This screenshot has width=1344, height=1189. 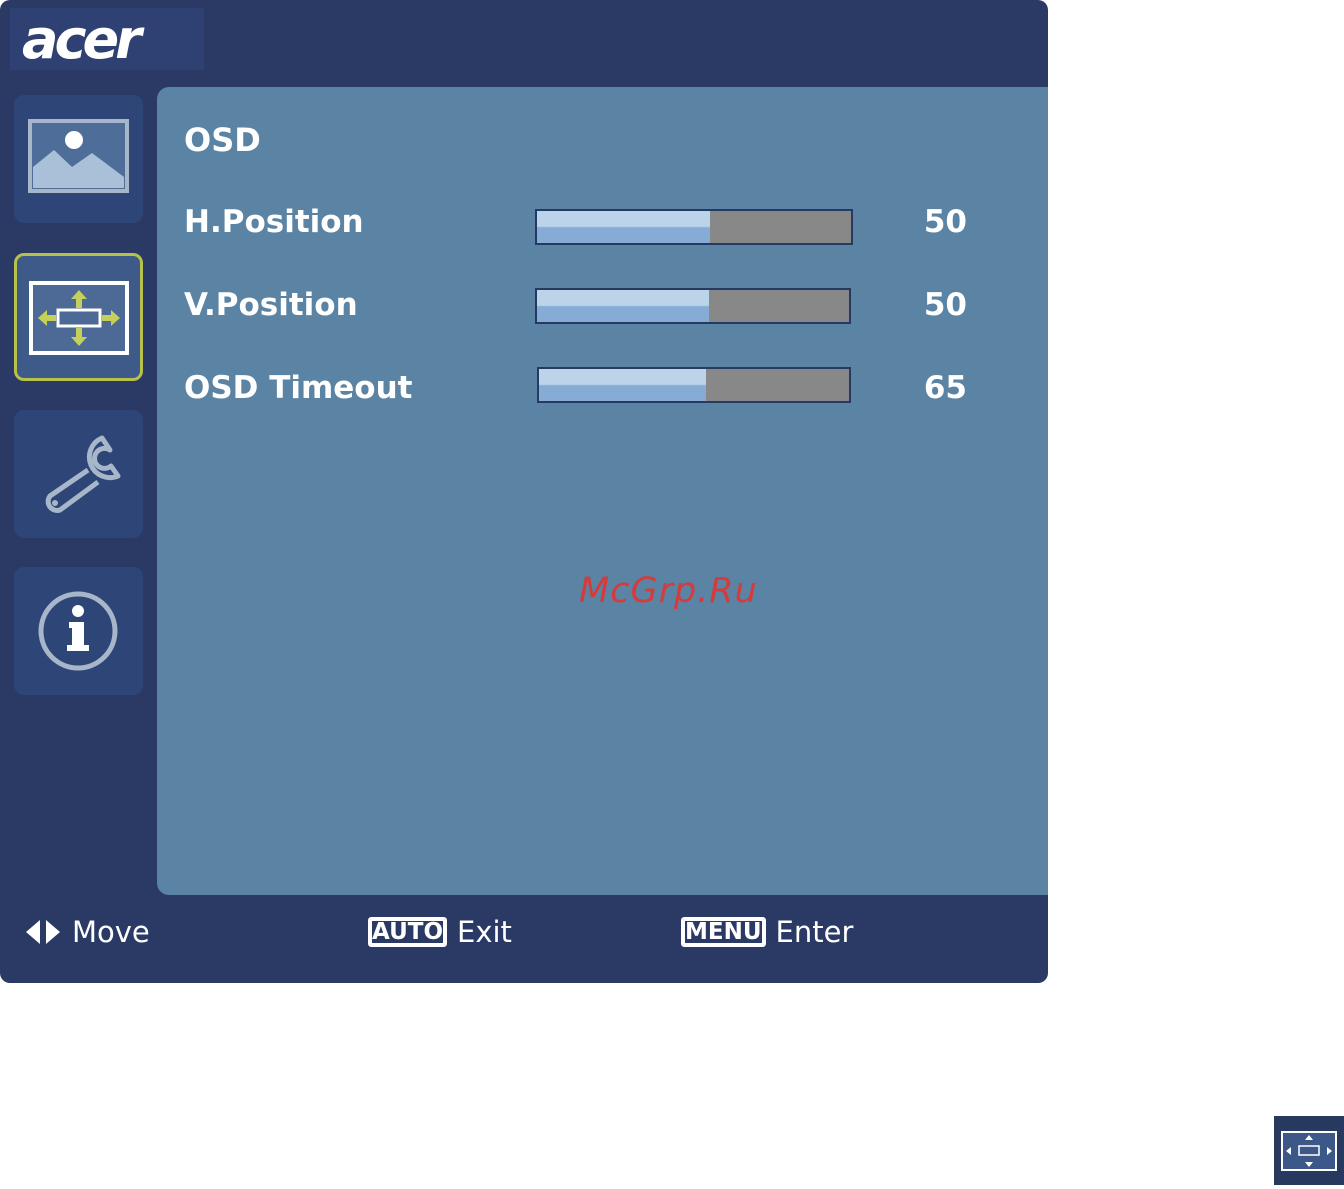 I want to click on logo-text: acer, so click(x=83, y=39).